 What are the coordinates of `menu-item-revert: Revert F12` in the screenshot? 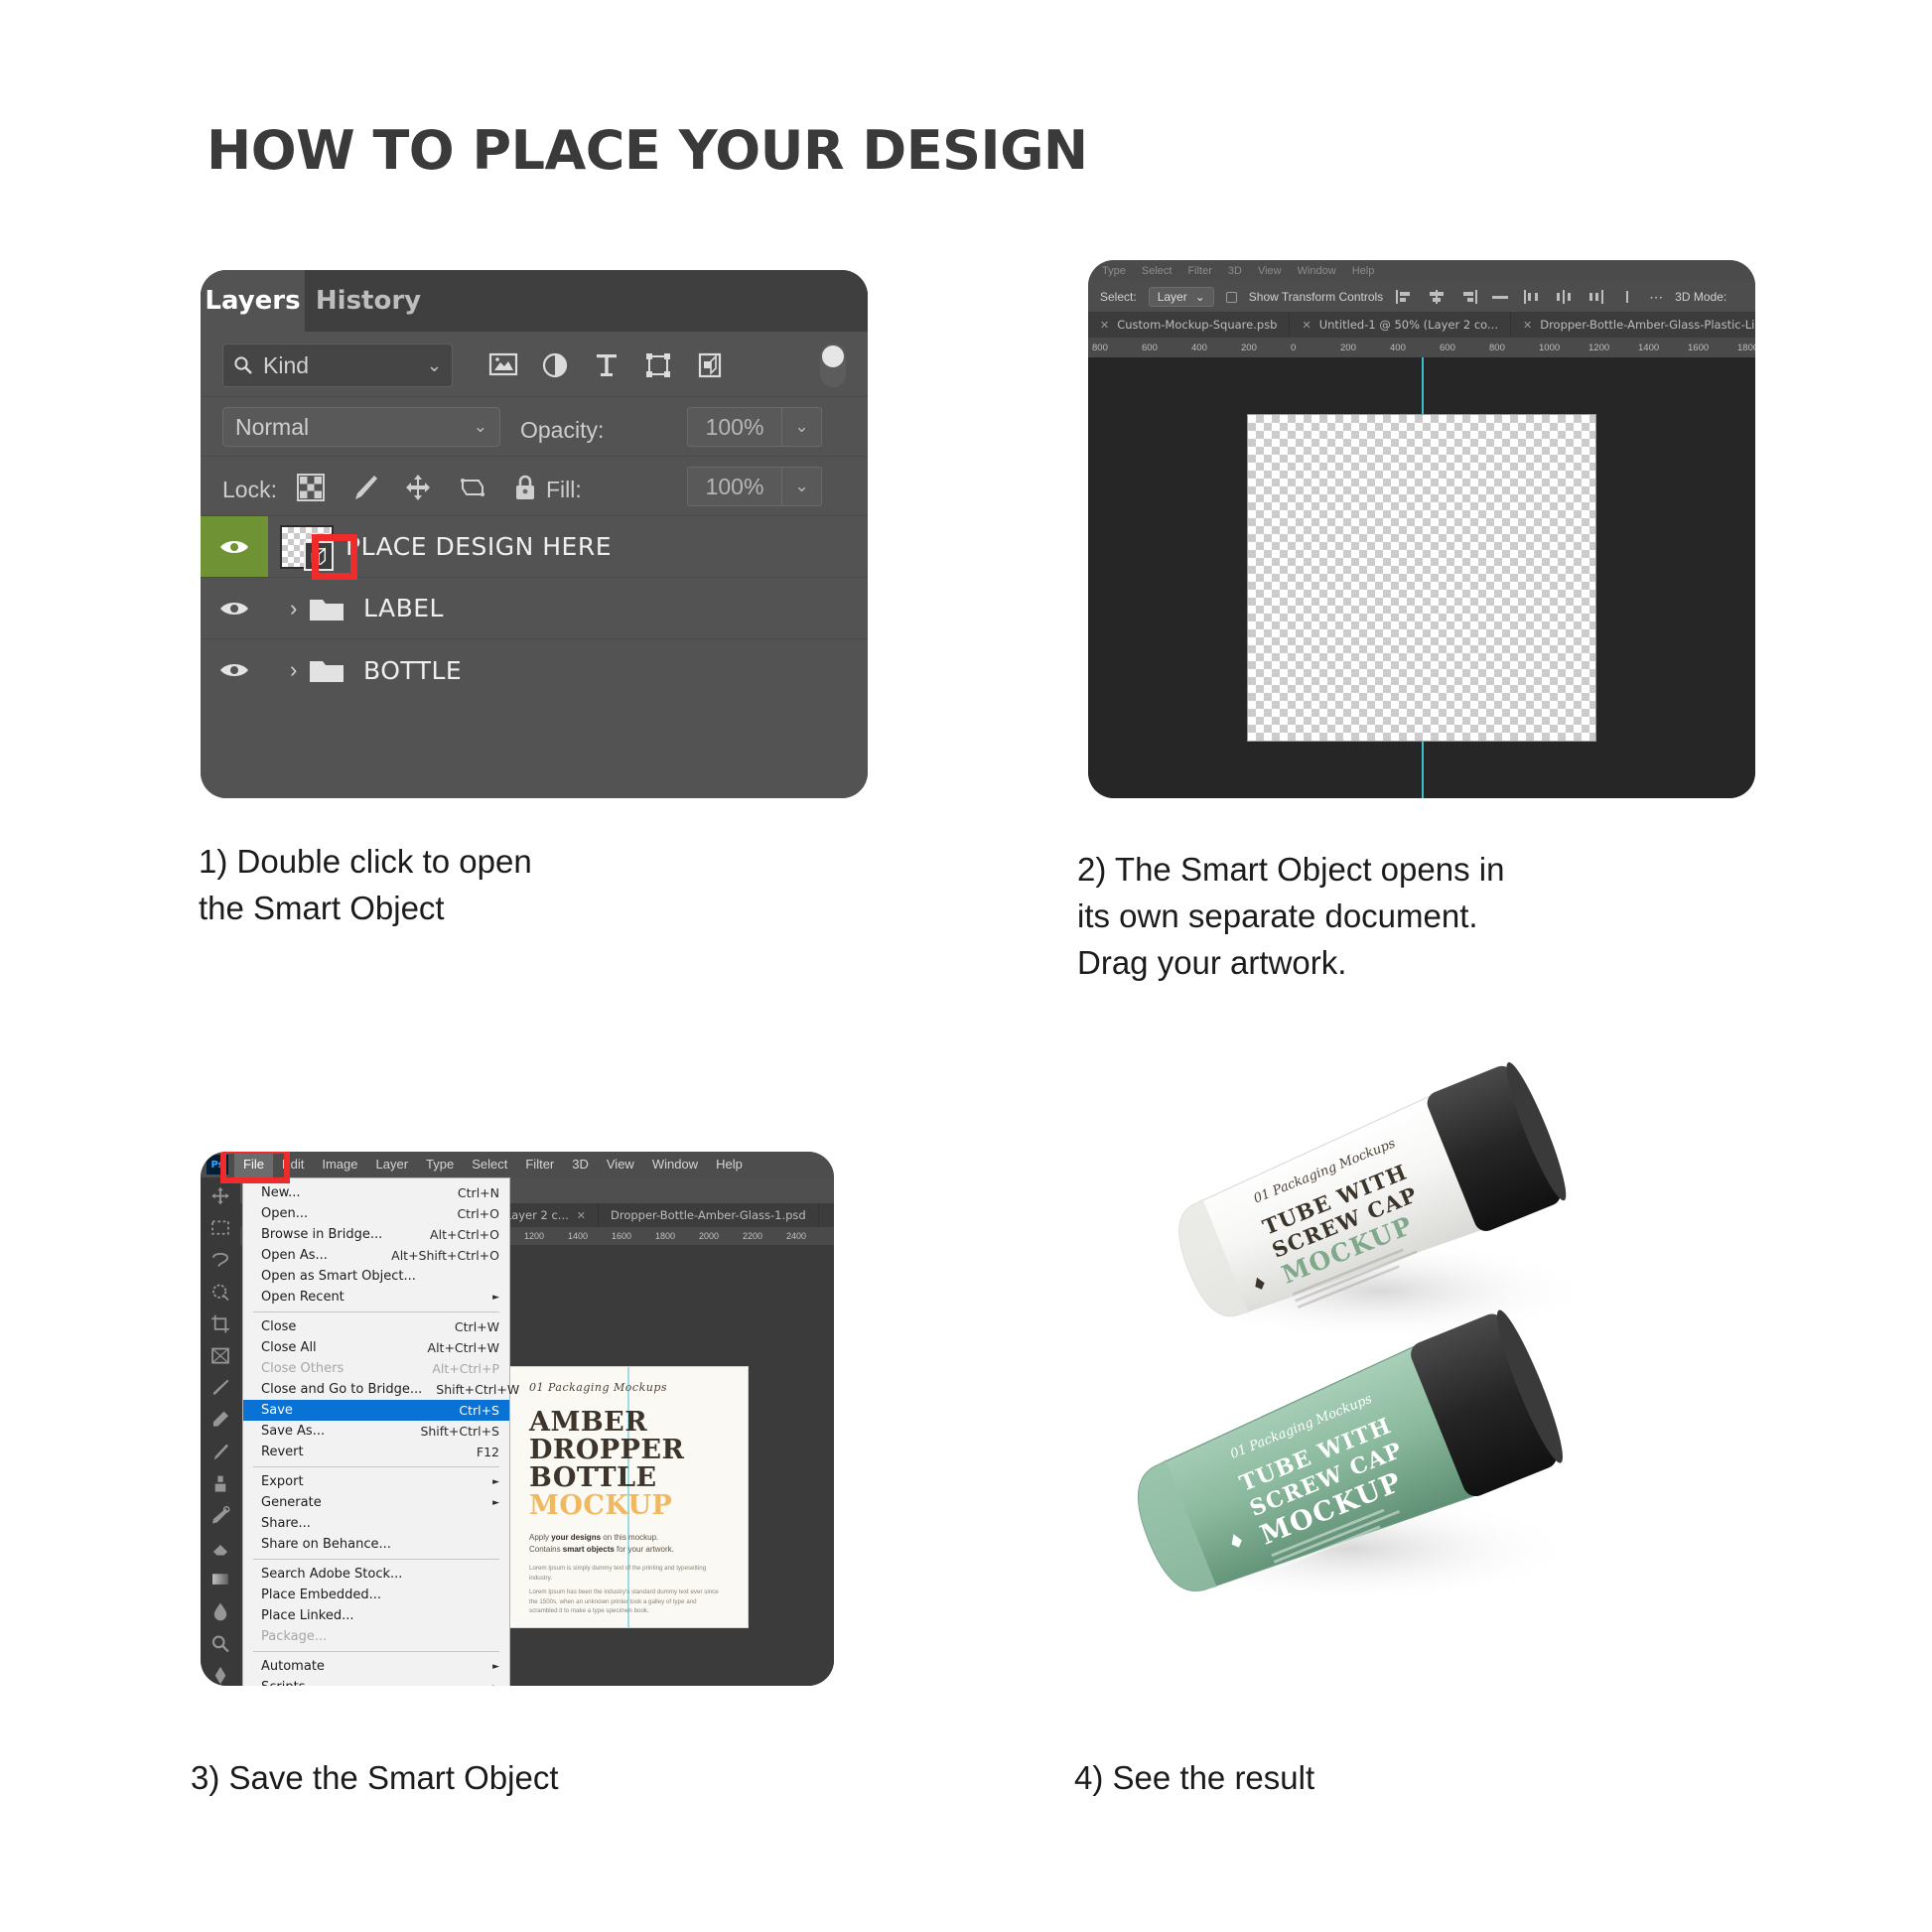 It's located at (376, 1452).